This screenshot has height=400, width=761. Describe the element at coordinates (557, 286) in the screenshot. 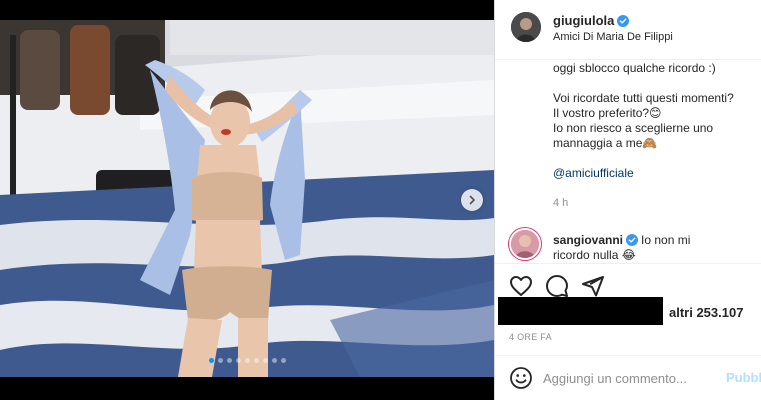

I see `comment-icon` at that location.